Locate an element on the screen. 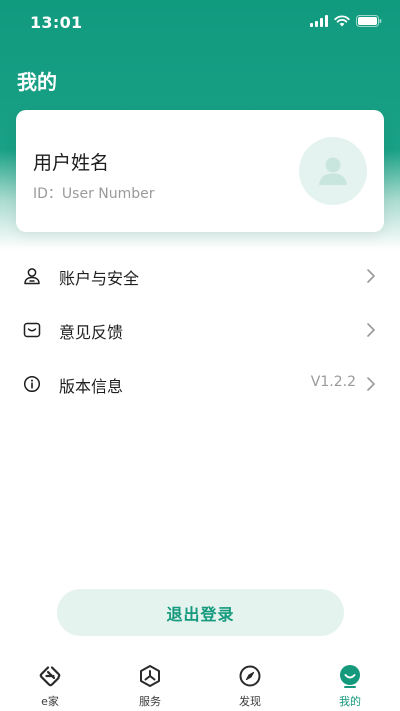 The height and width of the screenshot is (711, 400). wifi-icon is located at coordinates (342, 21).